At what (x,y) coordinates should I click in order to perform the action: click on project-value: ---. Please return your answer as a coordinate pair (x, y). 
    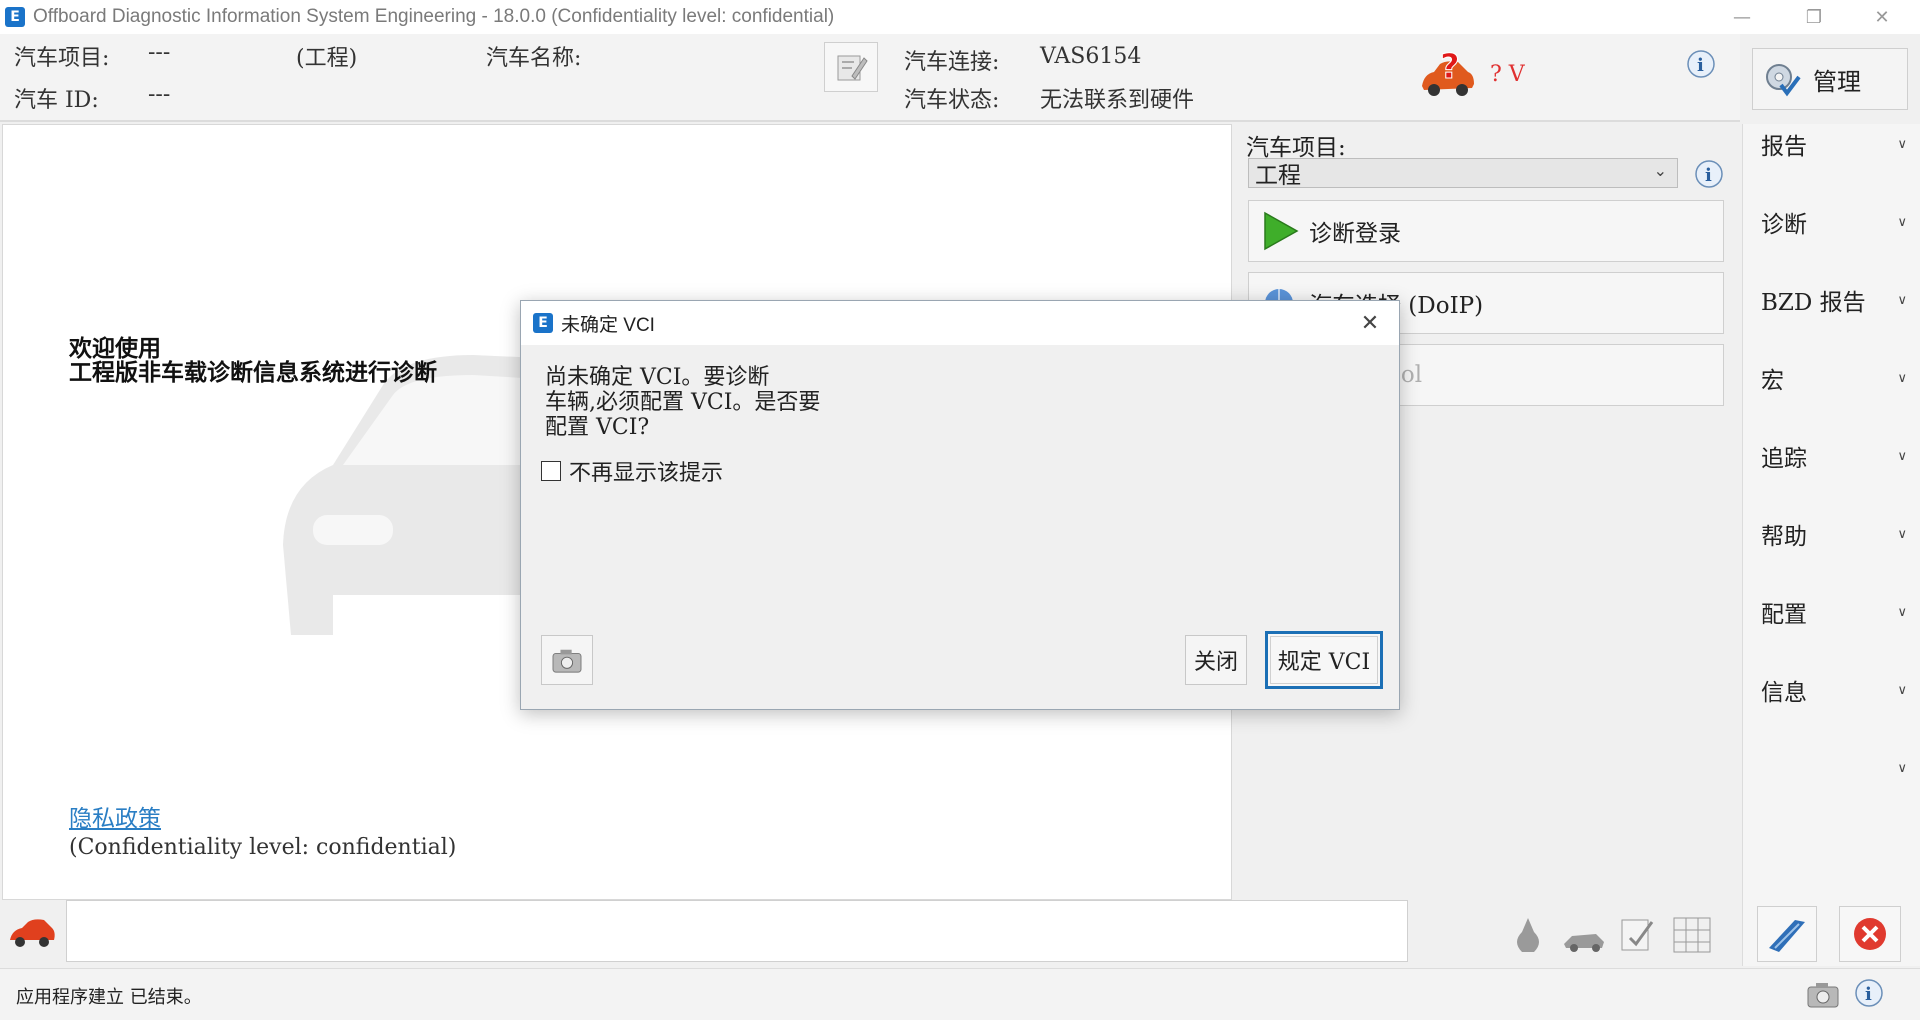
    Looking at the image, I should click on (159, 52).